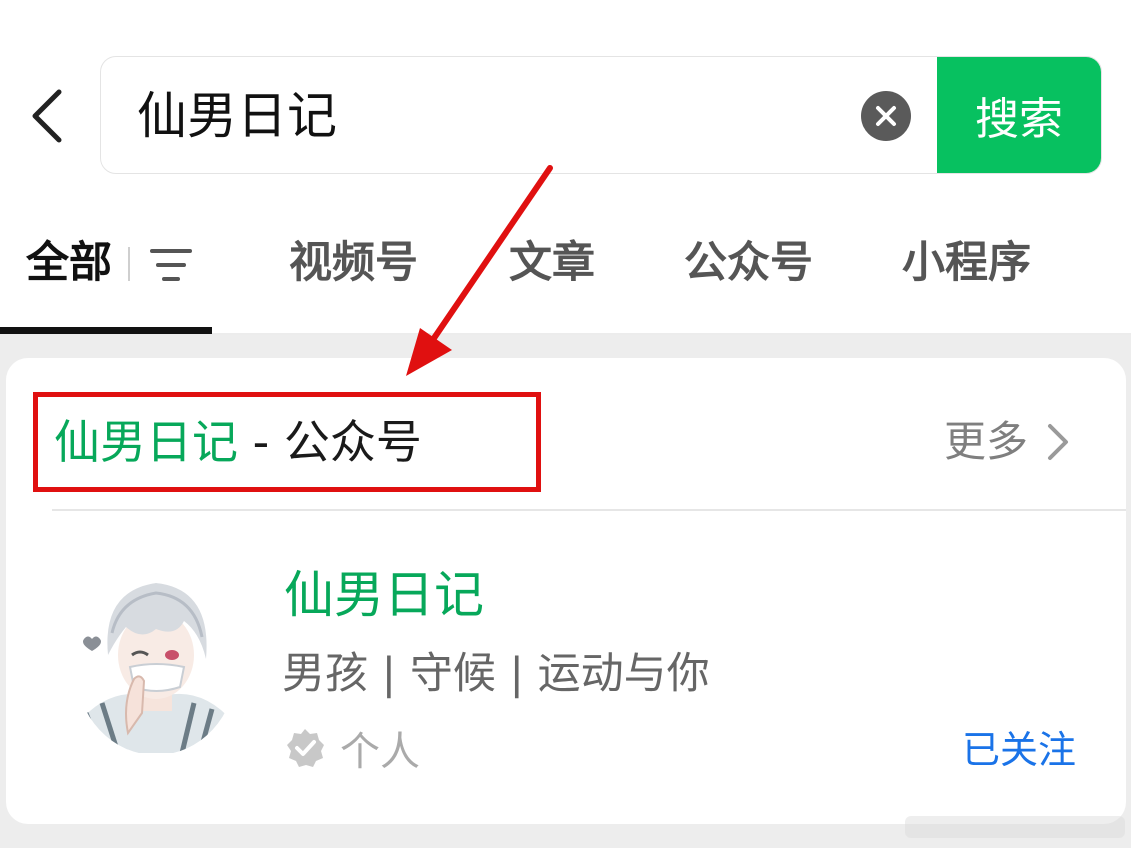 The width and height of the screenshot is (1131, 848). What do you see at coordinates (305, 748) in the screenshot?
I see `verified-badge-icon` at bounding box center [305, 748].